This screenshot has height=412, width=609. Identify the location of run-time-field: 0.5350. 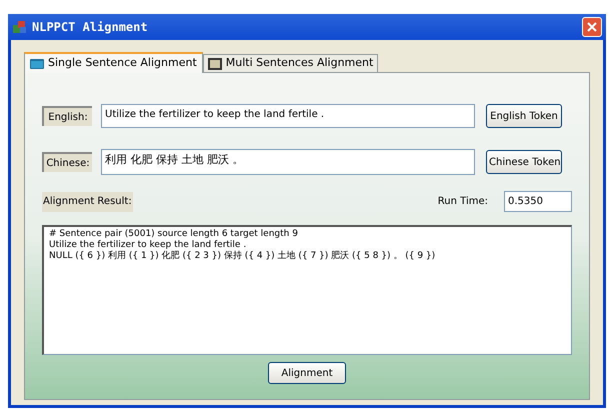
(538, 201).